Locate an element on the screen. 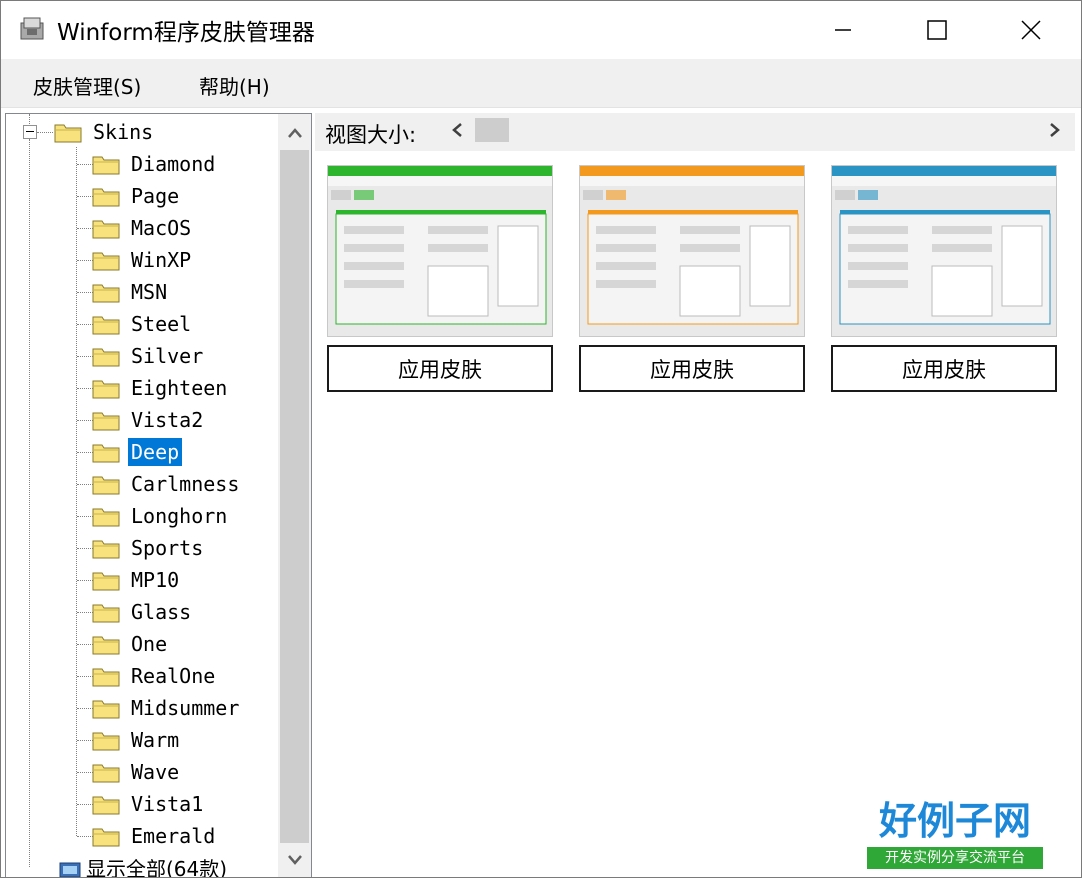  tree-node-label: Warm is located at coordinates (155, 740).